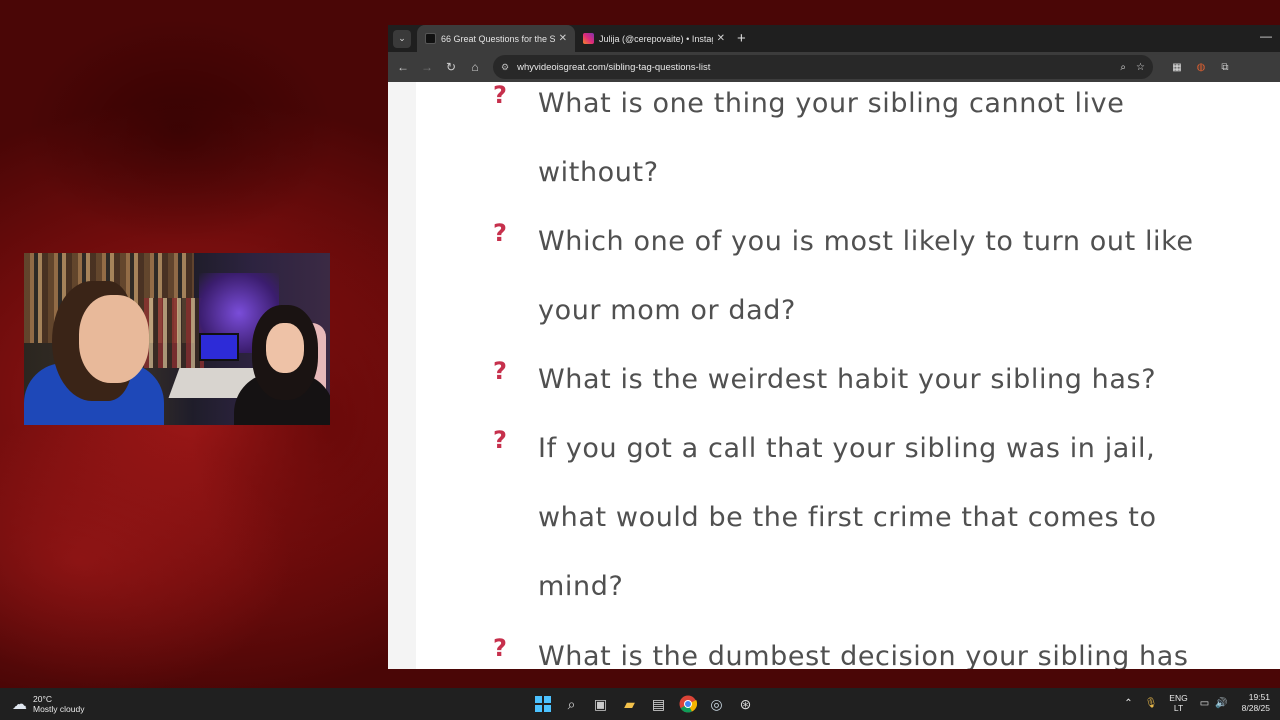  Describe the element at coordinates (430, 38) in the screenshot. I see `site-favicon-icon` at that location.